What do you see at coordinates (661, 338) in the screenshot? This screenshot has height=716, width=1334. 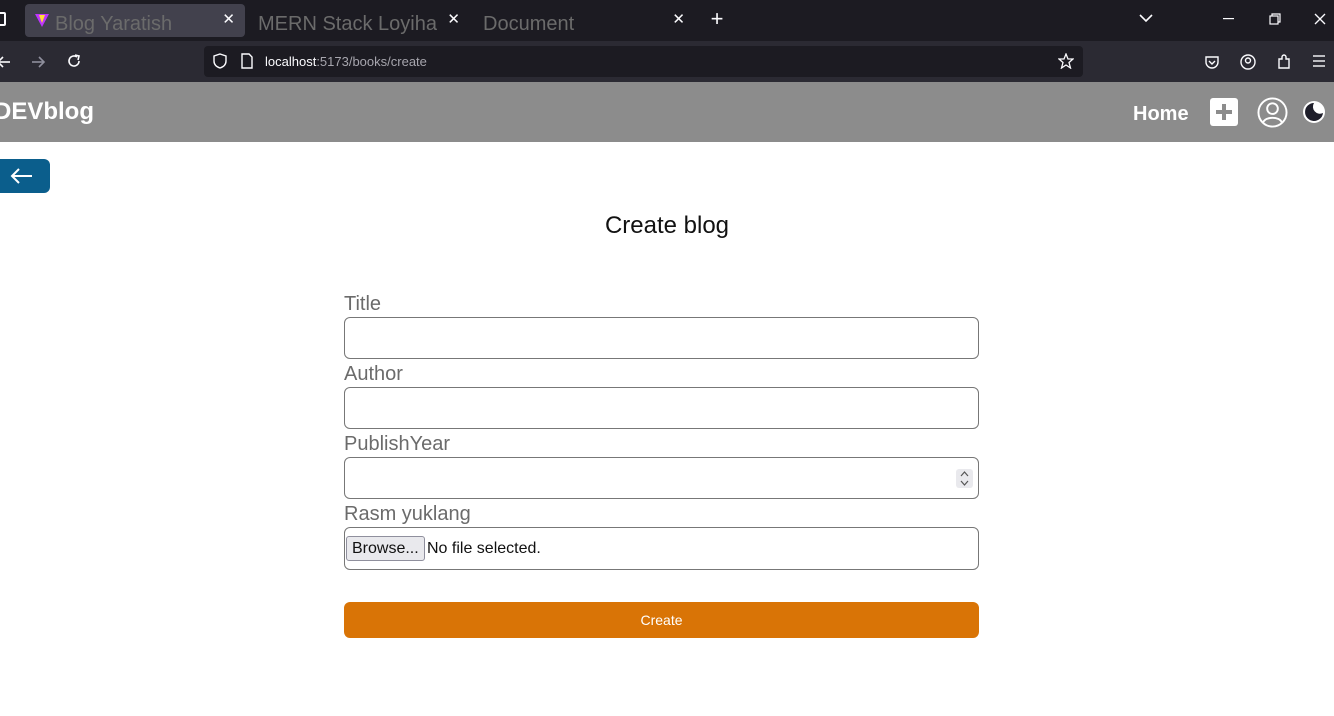 I see `title-input` at bounding box center [661, 338].